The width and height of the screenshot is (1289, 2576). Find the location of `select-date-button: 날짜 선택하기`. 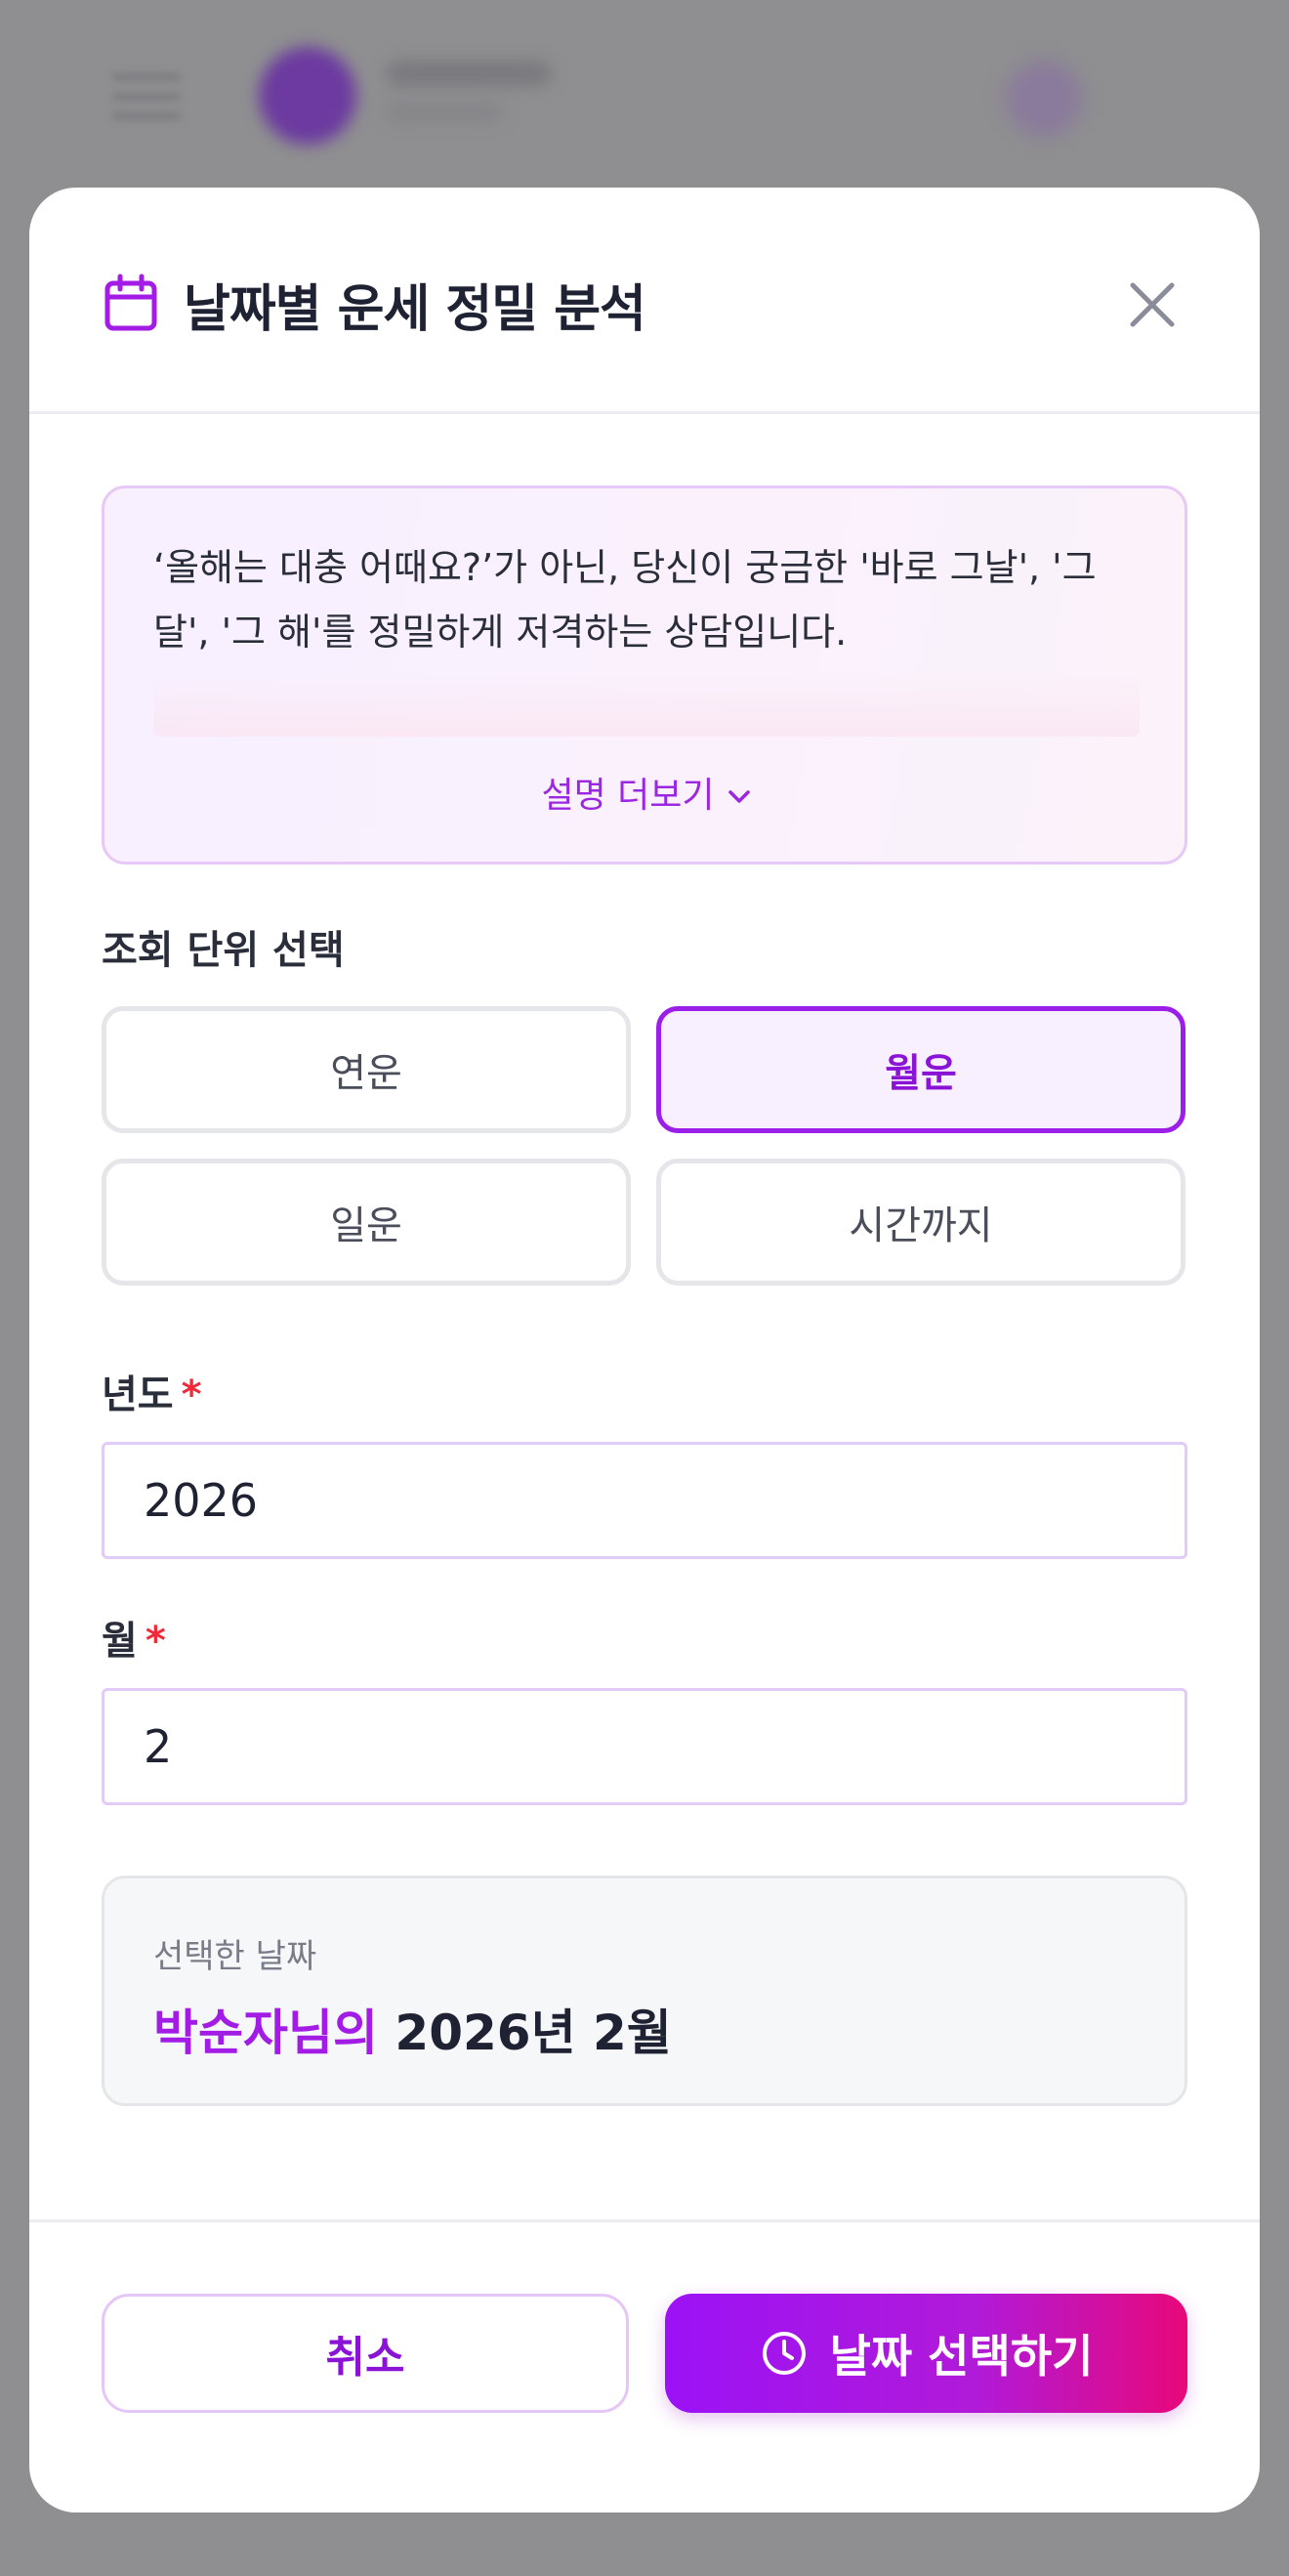

select-date-button: 날짜 선택하기 is located at coordinates (926, 2353).